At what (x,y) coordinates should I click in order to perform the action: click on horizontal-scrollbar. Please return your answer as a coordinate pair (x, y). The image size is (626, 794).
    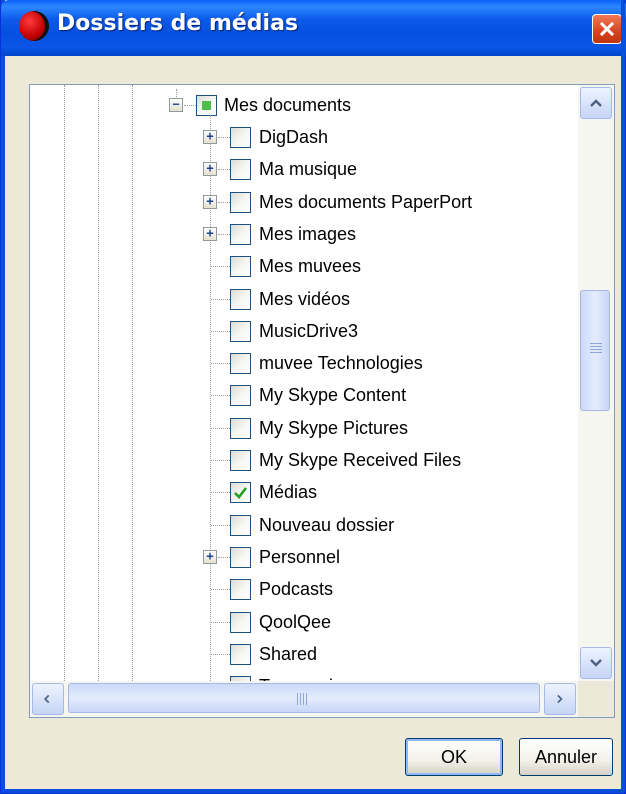
    Looking at the image, I should click on (304, 699).